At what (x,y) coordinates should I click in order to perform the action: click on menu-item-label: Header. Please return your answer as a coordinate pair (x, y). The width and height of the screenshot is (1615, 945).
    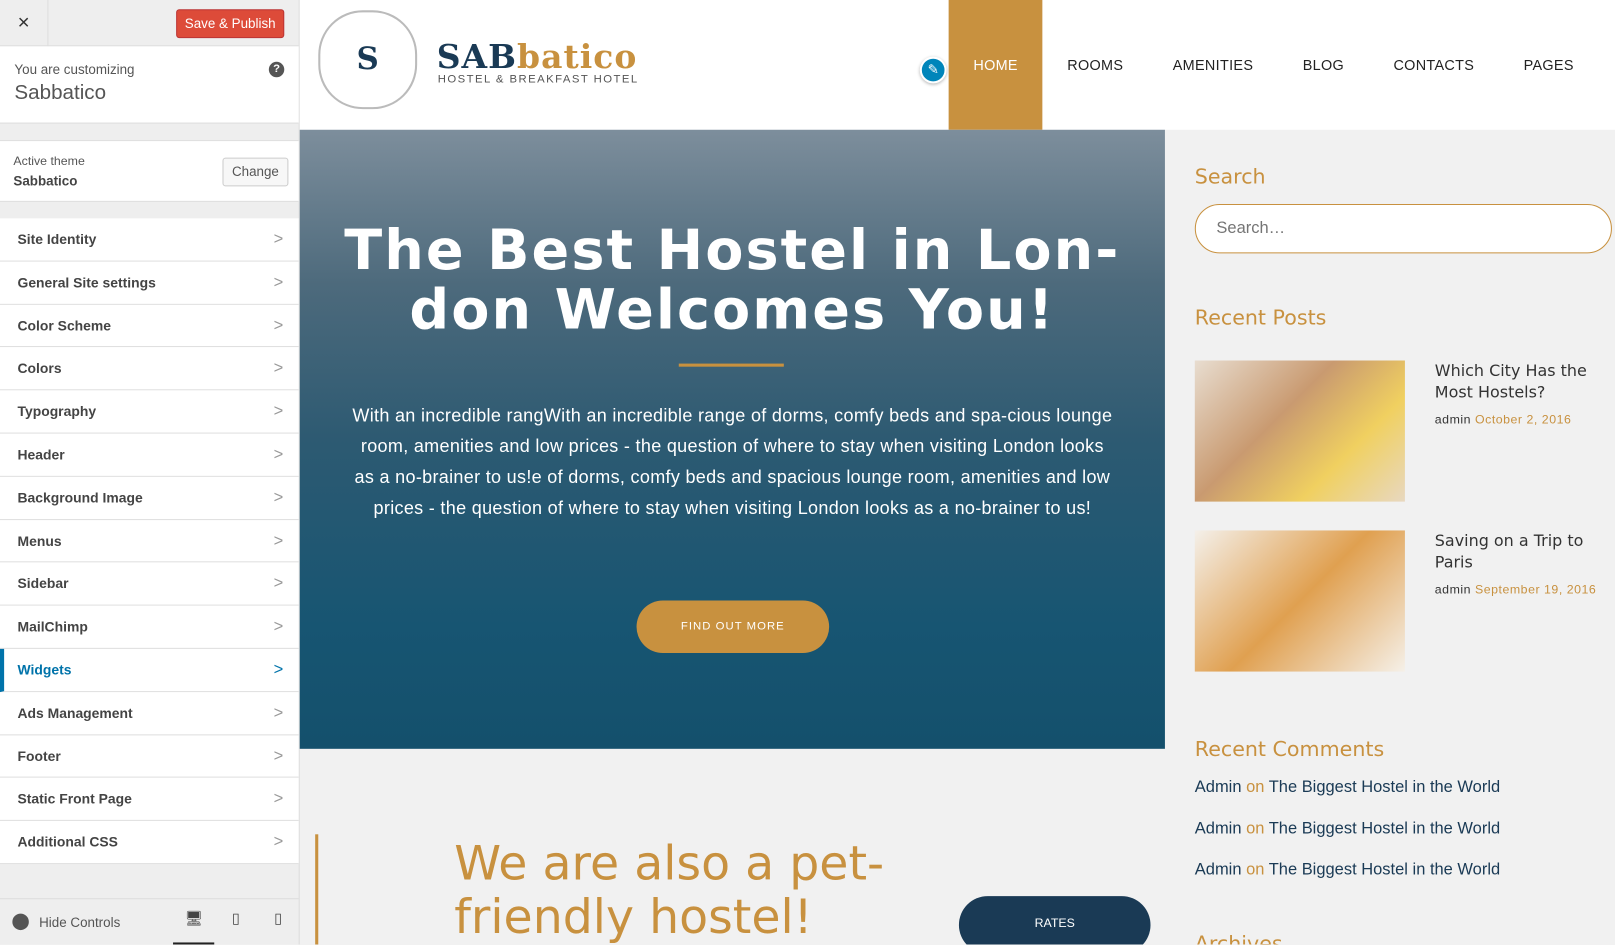
    Looking at the image, I should click on (41, 455).